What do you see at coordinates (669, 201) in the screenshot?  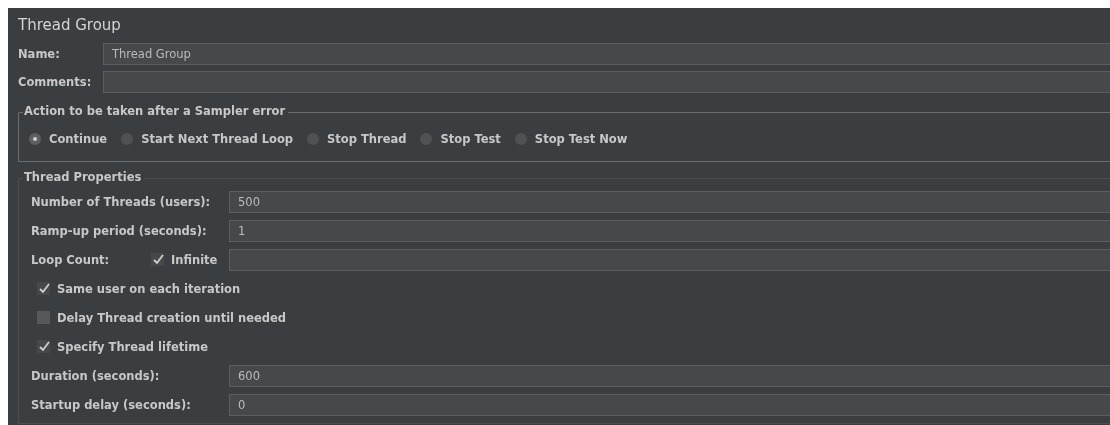 I see `threads-field: 500` at bounding box center [669, 201].